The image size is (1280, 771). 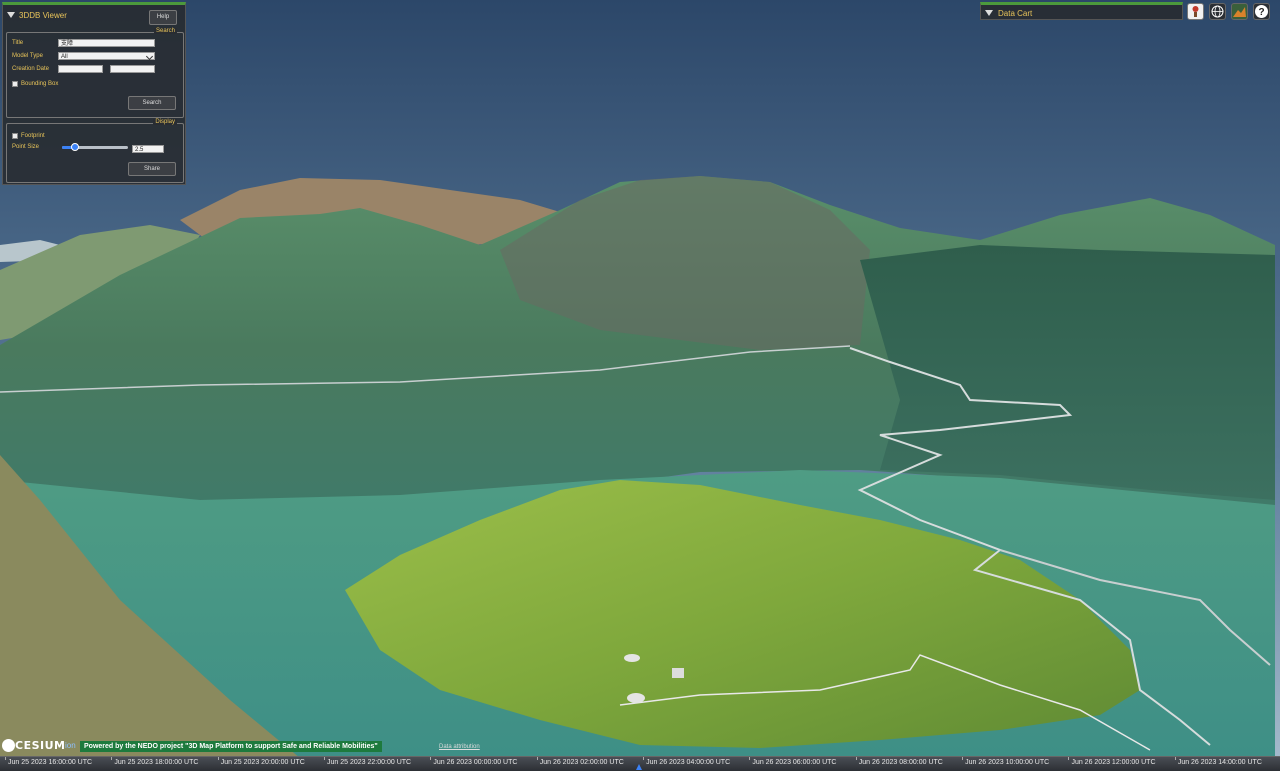 What do you see at coordinates (8, 745) in the screenshot?
I see `cesium-logo-icon` at bounding box center [8, 745].